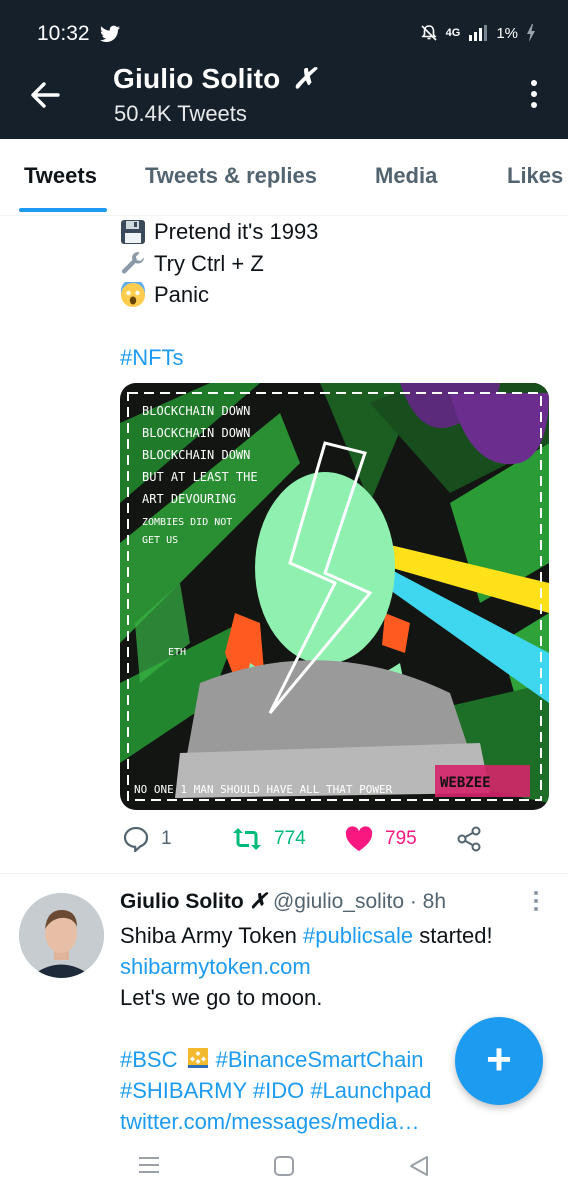 The width and height of the screenshot is (568, 1200). What do you see at coordinates (149, 1165) in the screenshot?
I see `recent-apps-icon` at bounding box center [149, 1165].